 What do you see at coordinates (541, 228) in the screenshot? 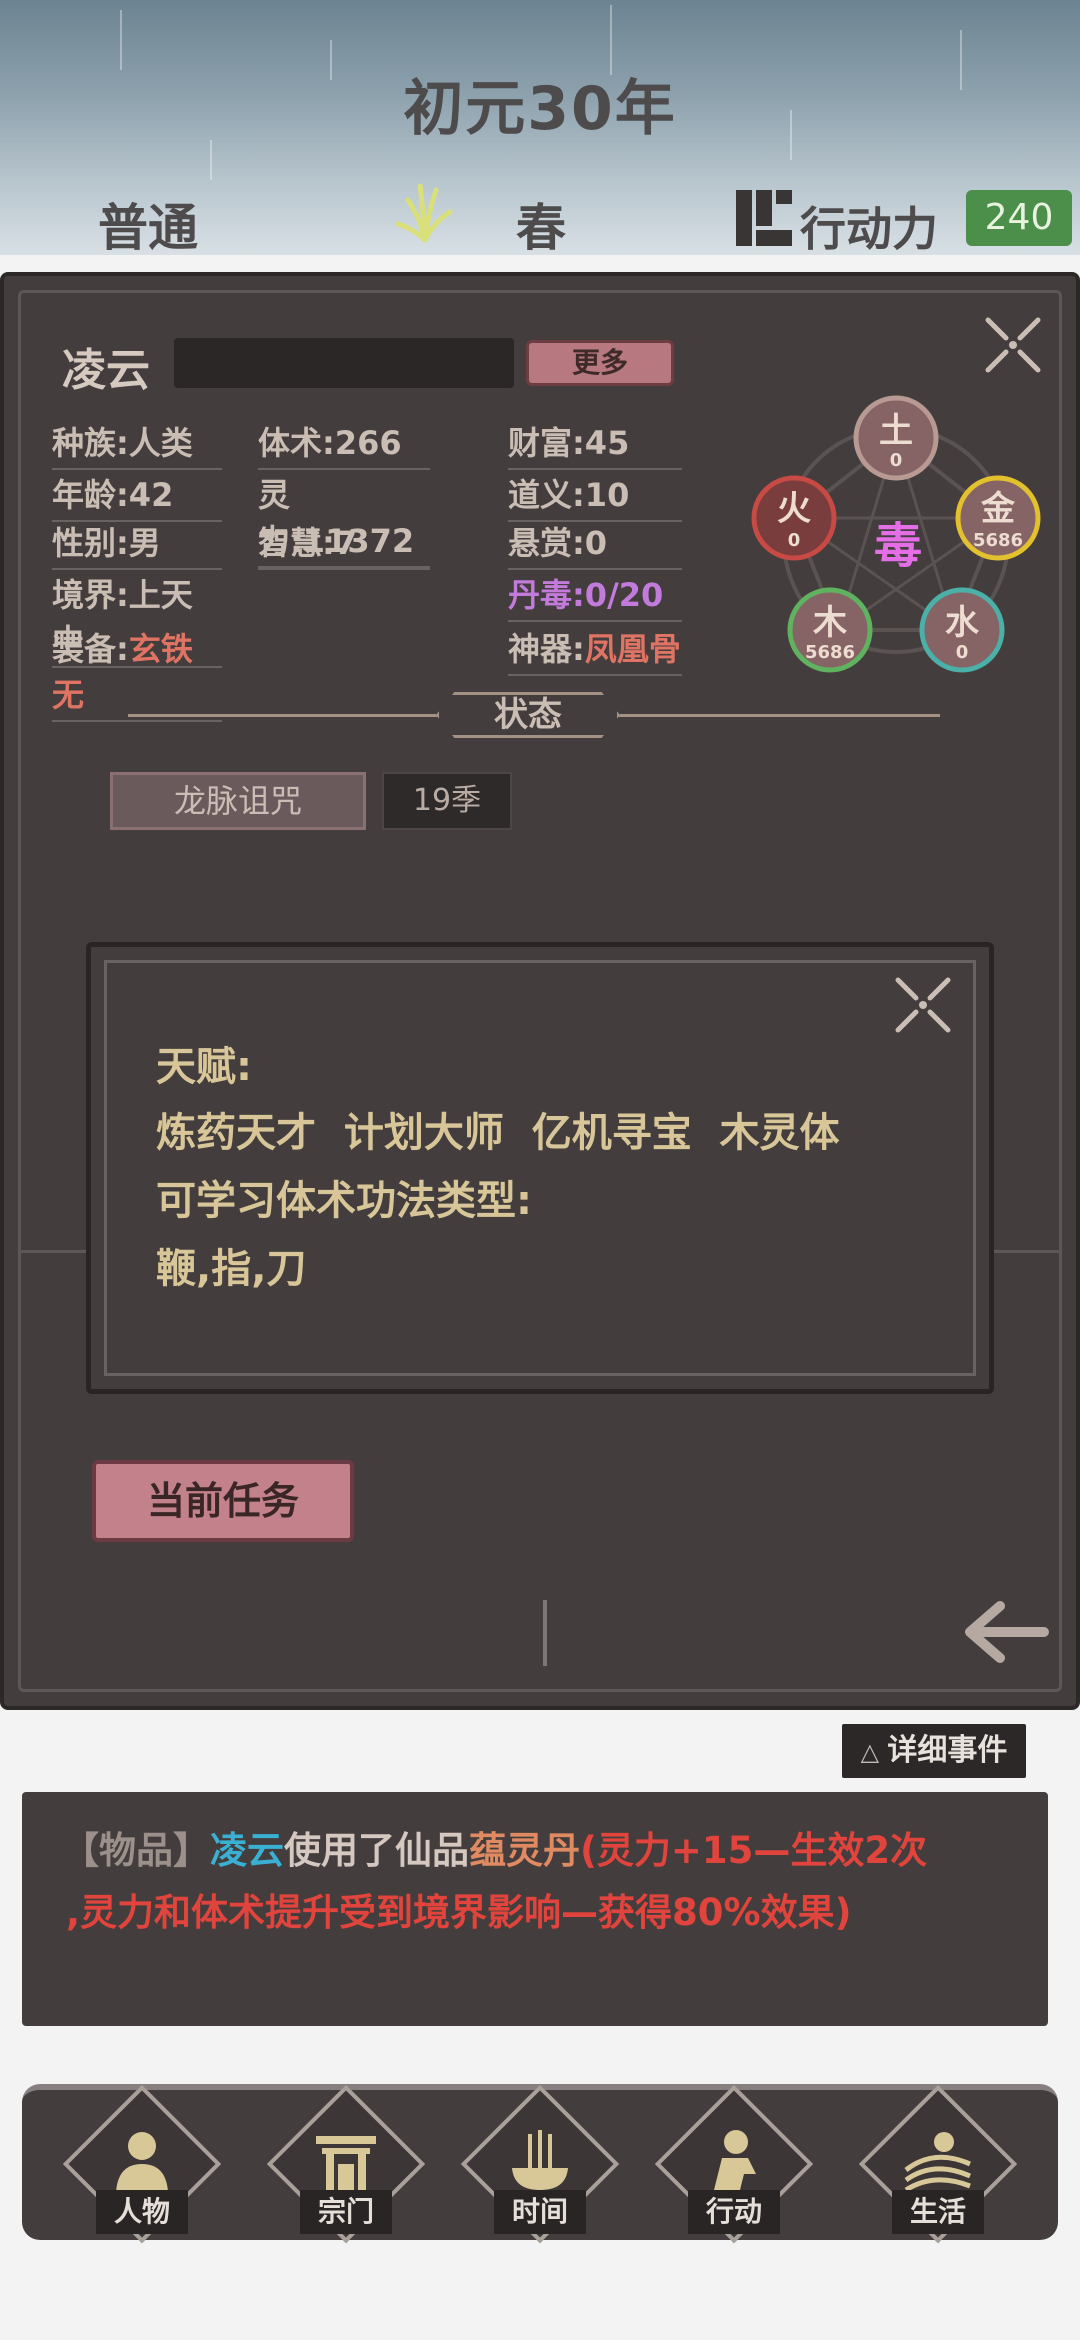
I see `season-label: 春` at bounding box center [541, 228].